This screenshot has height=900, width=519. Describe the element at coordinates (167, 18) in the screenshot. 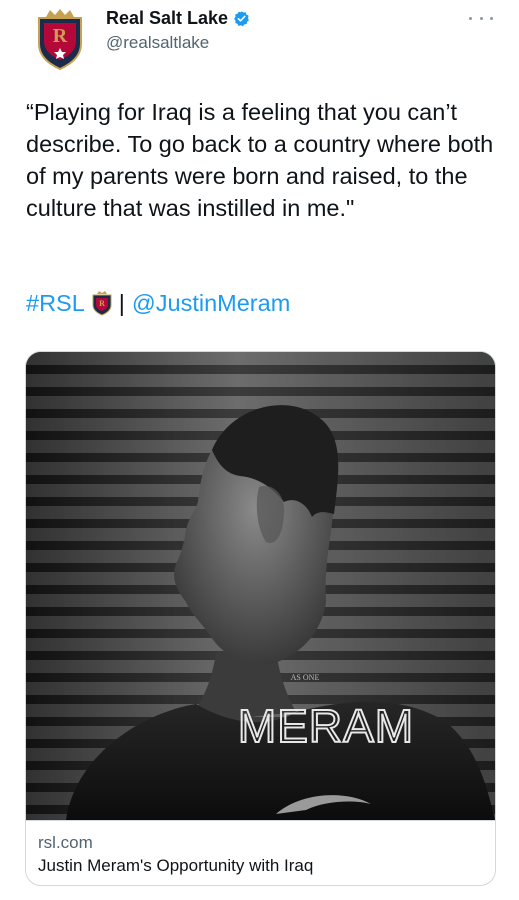

I see `account-name: Real Salt Lake` at that location.